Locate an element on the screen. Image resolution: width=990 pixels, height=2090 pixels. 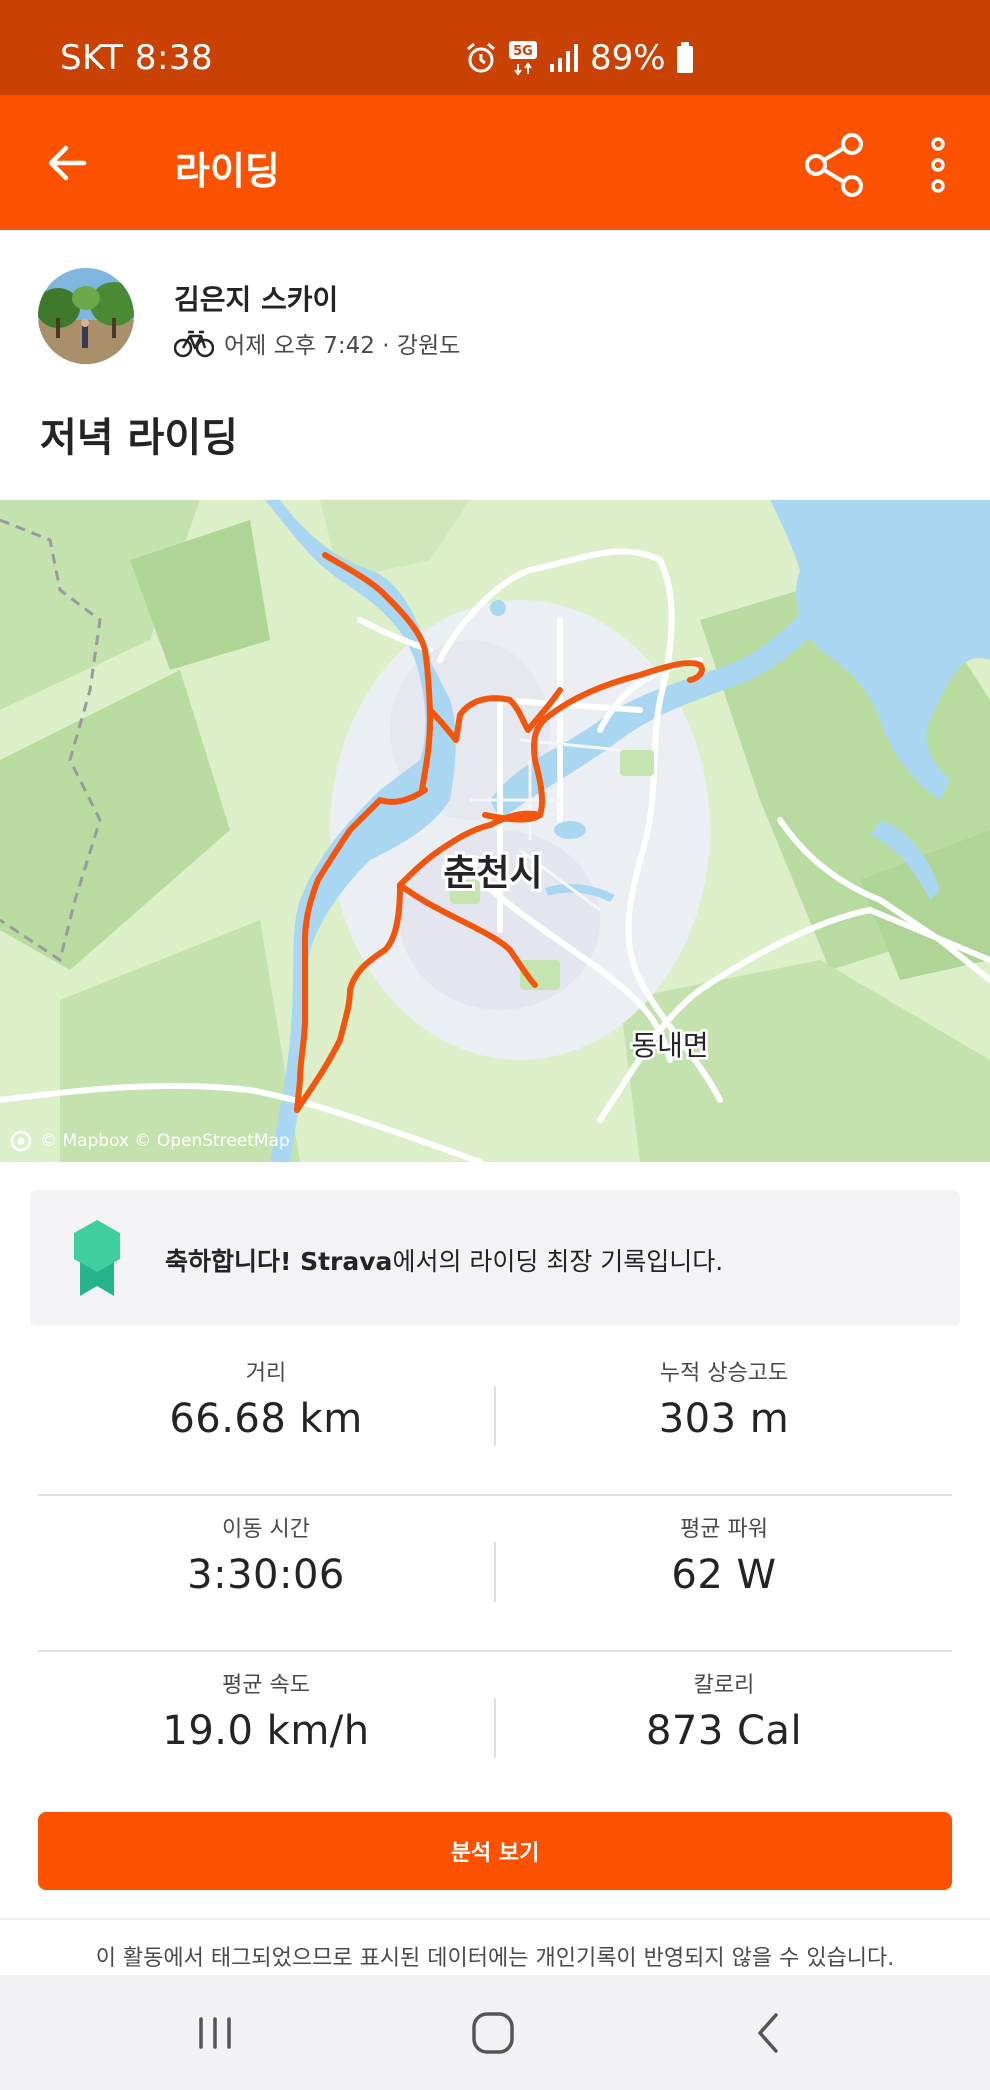
stat-row: 거리 66.68 km 누적 상승고도 303 m is located at coordinates (495, 1418).